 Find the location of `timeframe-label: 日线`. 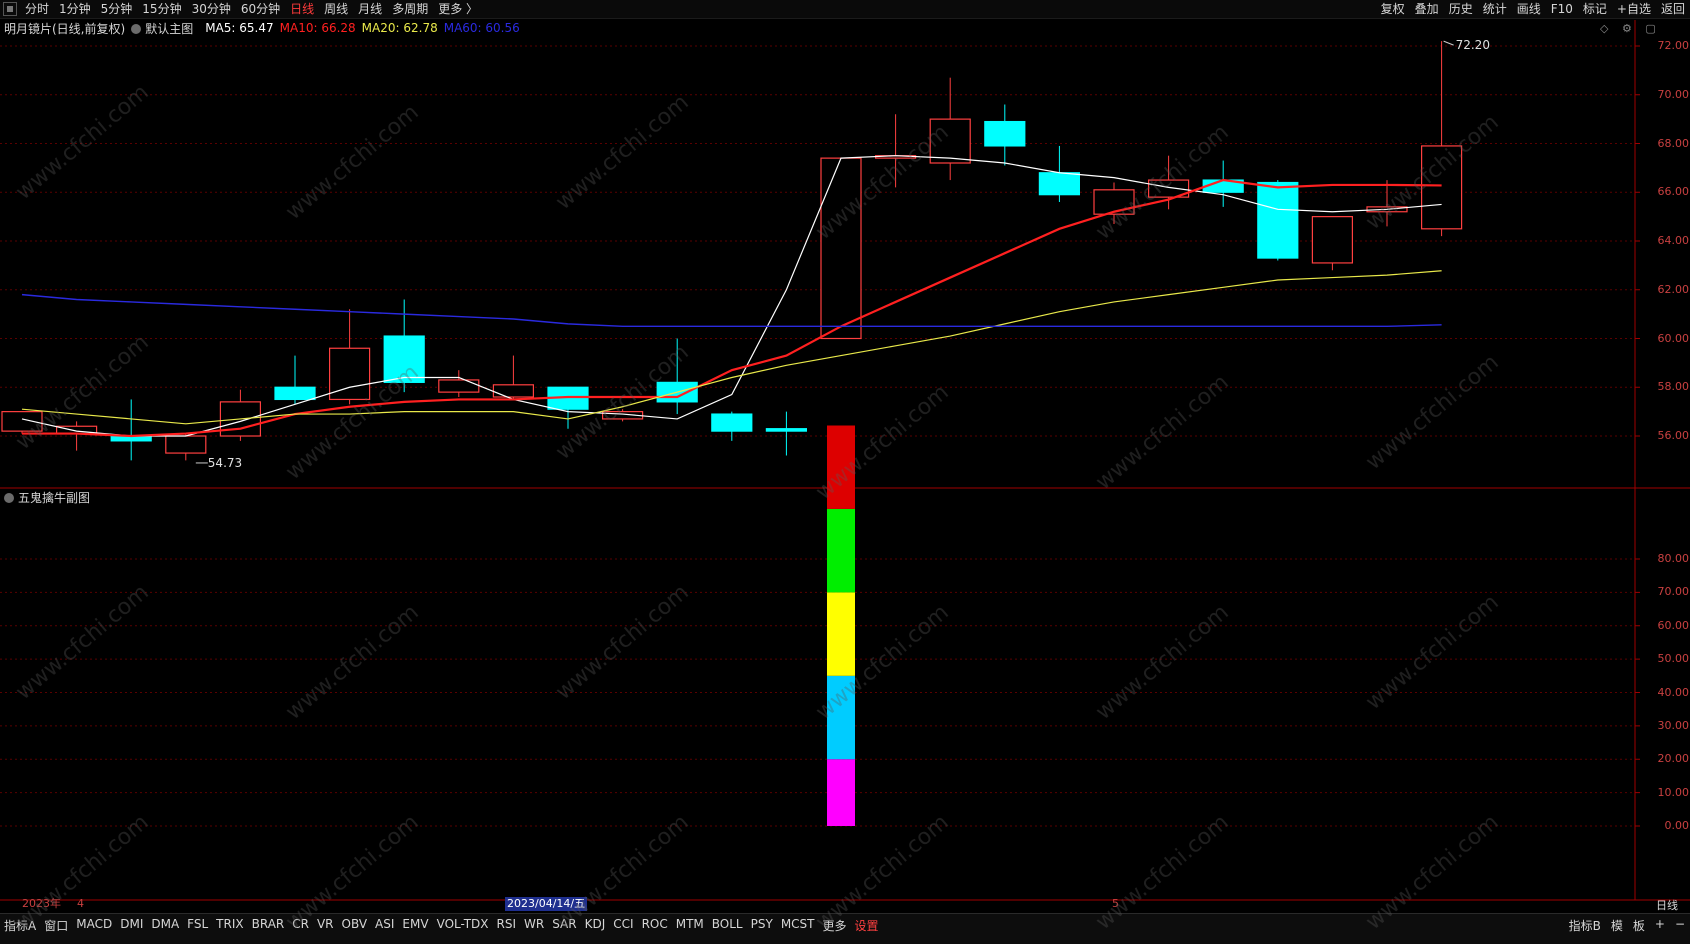

timeframe-label: 日线 is located at coordinates (1667, 905).